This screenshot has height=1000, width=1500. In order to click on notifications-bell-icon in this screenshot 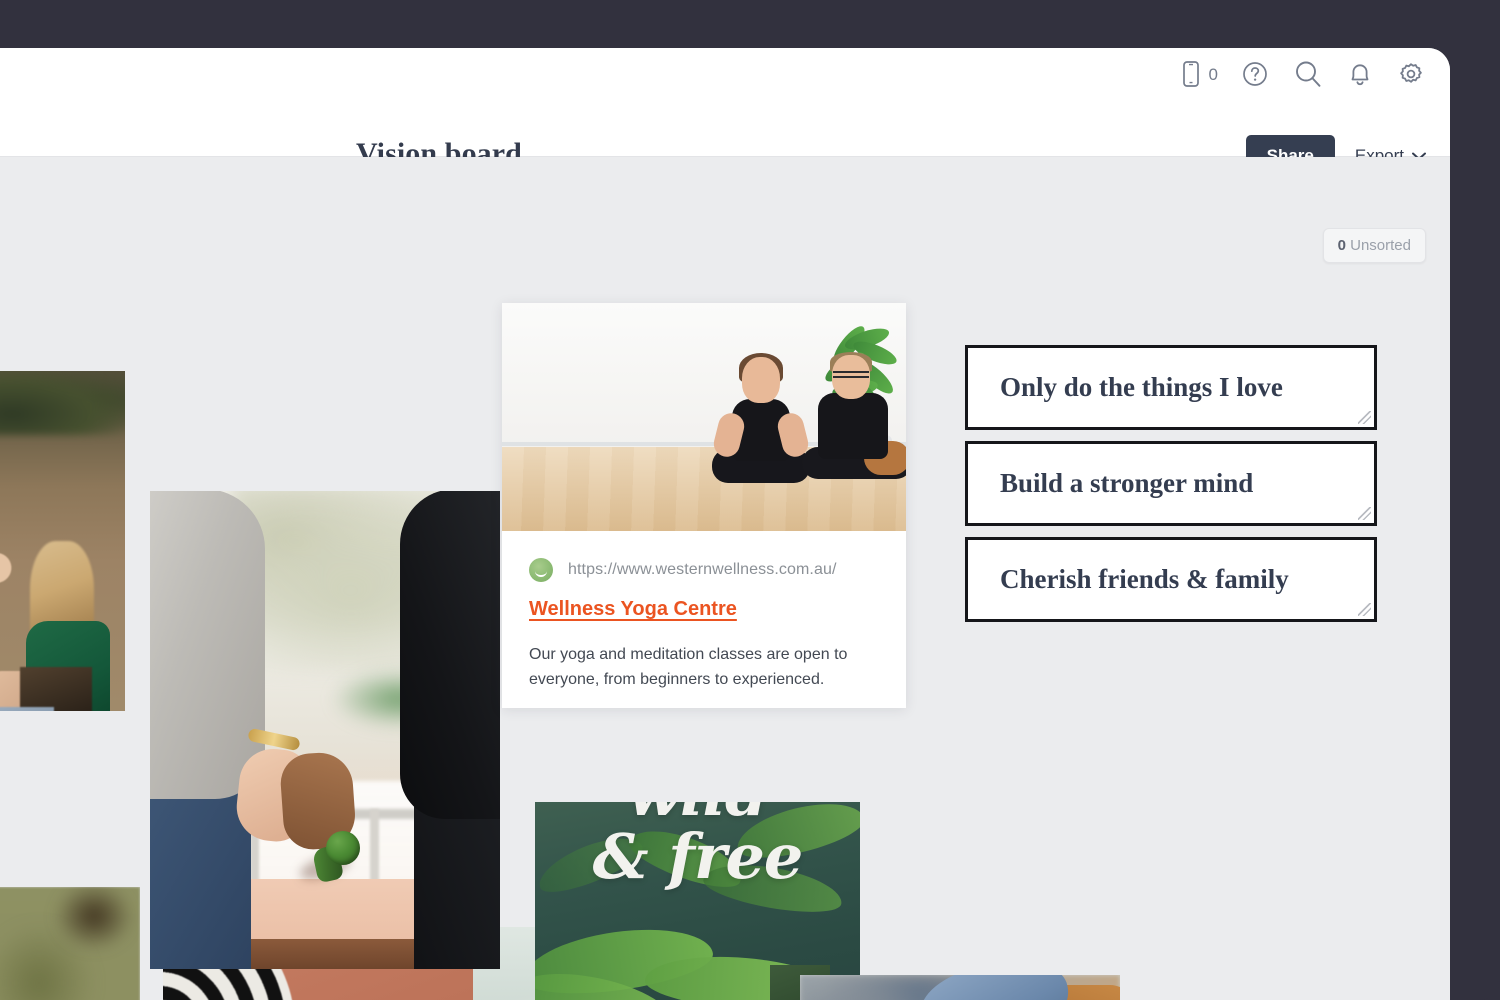, I will do `click(1360, 74)`.